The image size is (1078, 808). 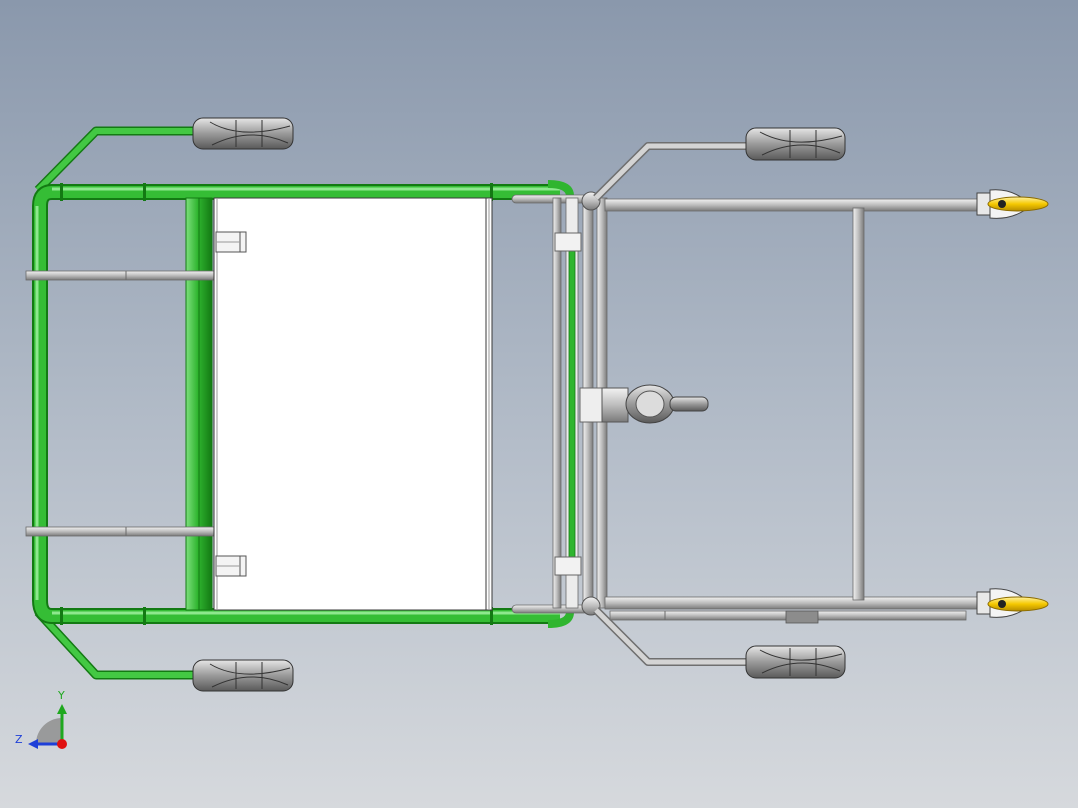 I want to click on center-caster-wheel, so click(x=655, y=404).